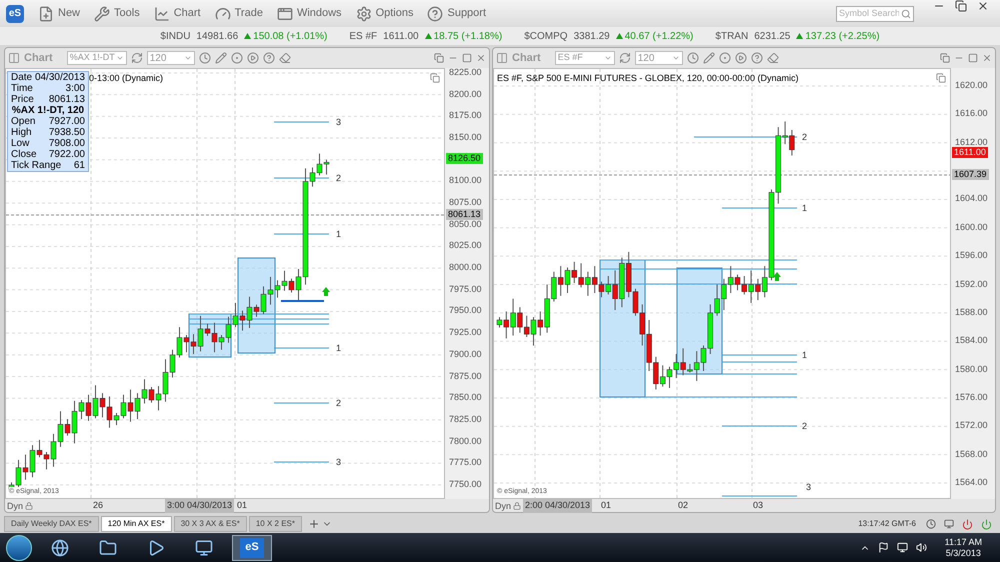 The width and height of the screenshot is (1000, 562). Describe the element at coordinates (464, 158) in the screenshot. I see `price-tag: 8126.50` at that location.